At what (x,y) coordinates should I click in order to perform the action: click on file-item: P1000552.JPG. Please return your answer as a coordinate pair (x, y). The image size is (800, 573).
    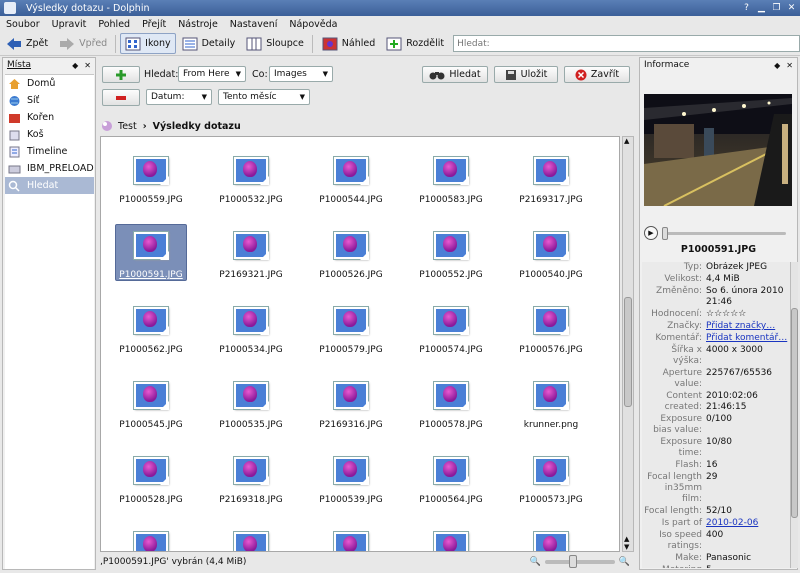
    Looking at the image, I should click on (451, 256).